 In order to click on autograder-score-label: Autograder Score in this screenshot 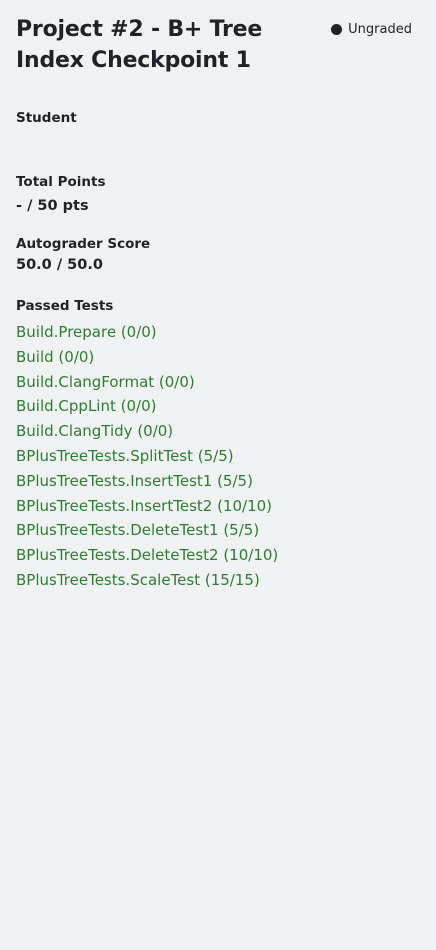, I will do `click(83, 244)`.